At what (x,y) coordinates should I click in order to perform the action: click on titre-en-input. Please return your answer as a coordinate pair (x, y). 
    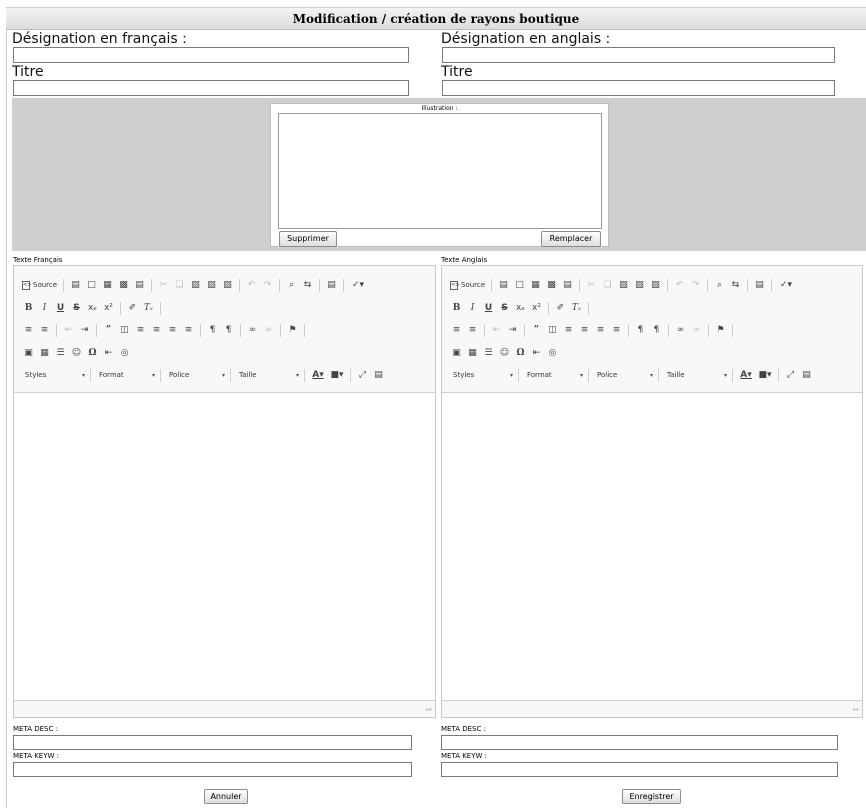
    Looking at the image, I should click on (638, 88).